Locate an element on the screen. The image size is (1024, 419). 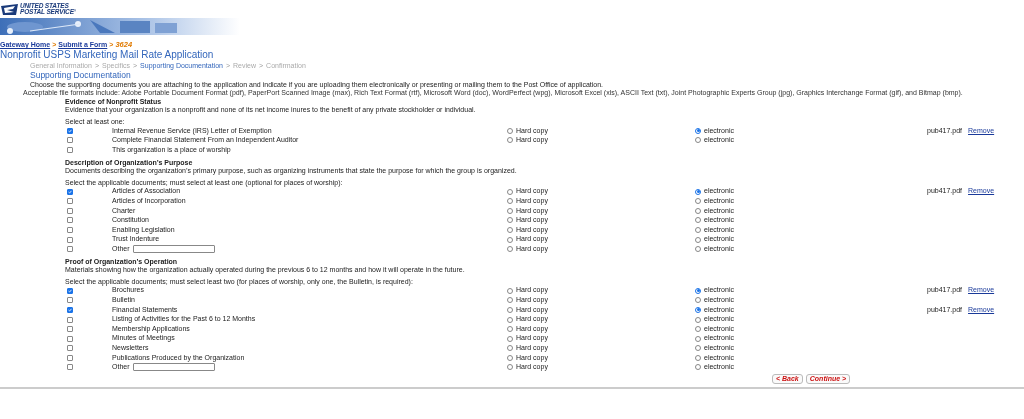
section-title: Supporting Documentation is located at coordinates (80, 75).